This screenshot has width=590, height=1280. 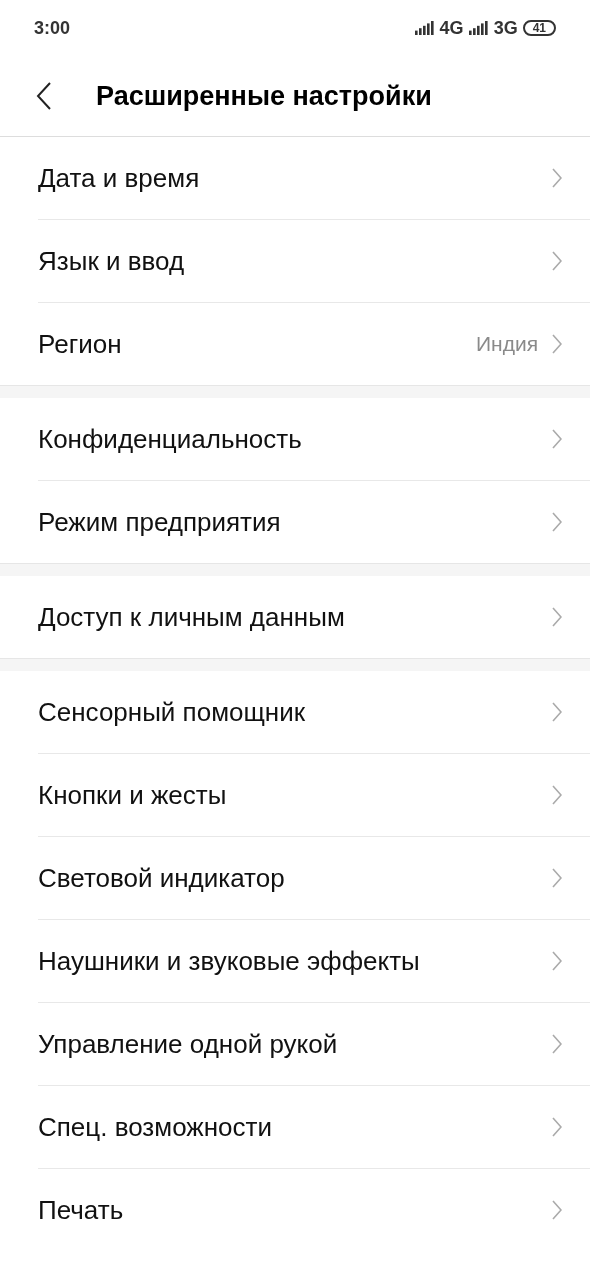 I want to click on item-label: Управление одной рукой, so click(x=188, y=1044).